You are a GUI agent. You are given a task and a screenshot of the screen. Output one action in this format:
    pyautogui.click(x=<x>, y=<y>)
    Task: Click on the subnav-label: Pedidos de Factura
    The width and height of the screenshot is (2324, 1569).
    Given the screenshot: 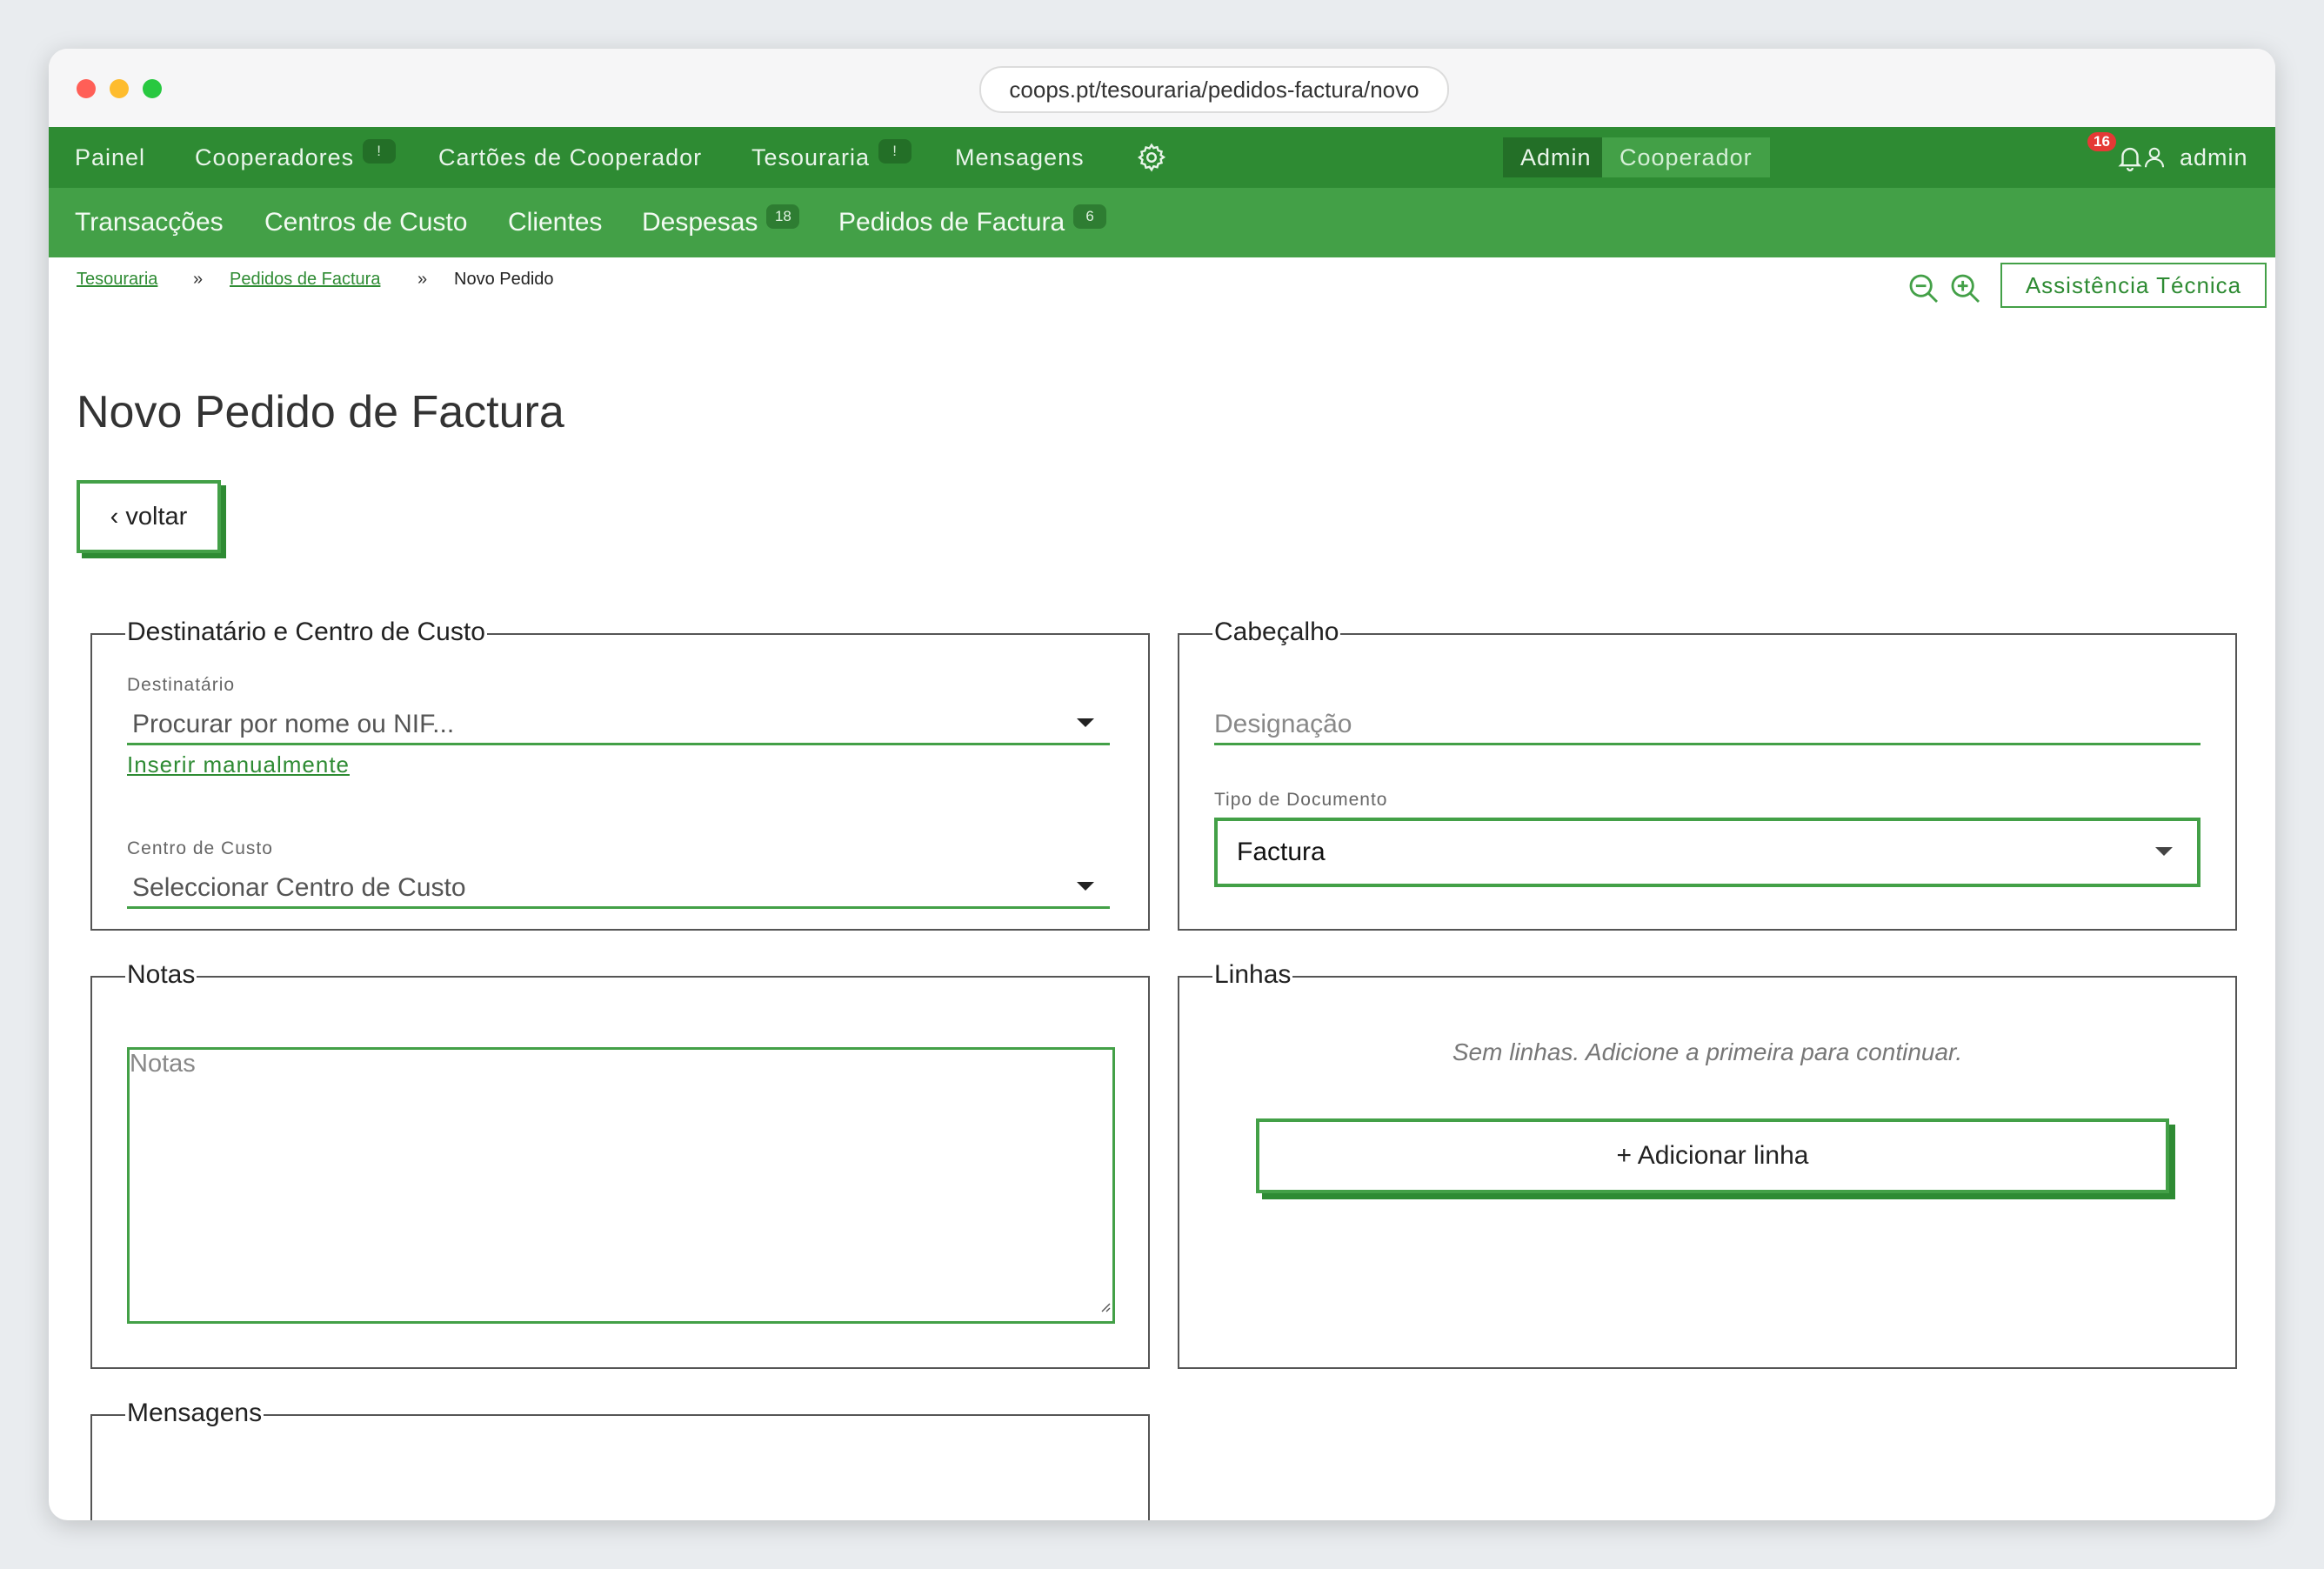 What is the action you would take?
    pyautogui.click(x=951, y=223)
    